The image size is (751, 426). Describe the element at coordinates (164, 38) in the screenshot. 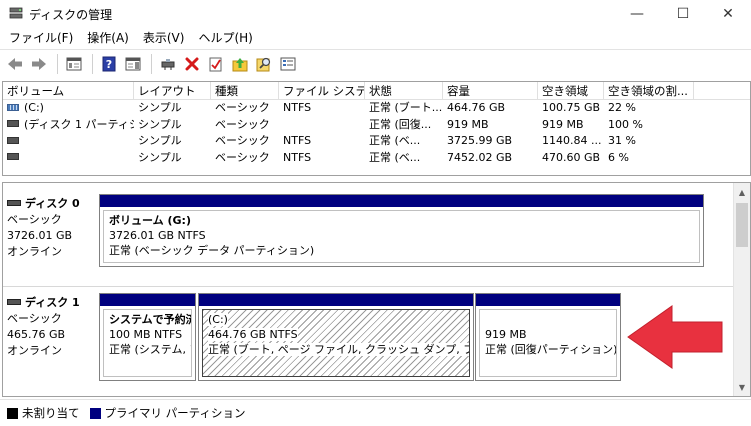

I see `menu-view: 表示(V)` at that location.